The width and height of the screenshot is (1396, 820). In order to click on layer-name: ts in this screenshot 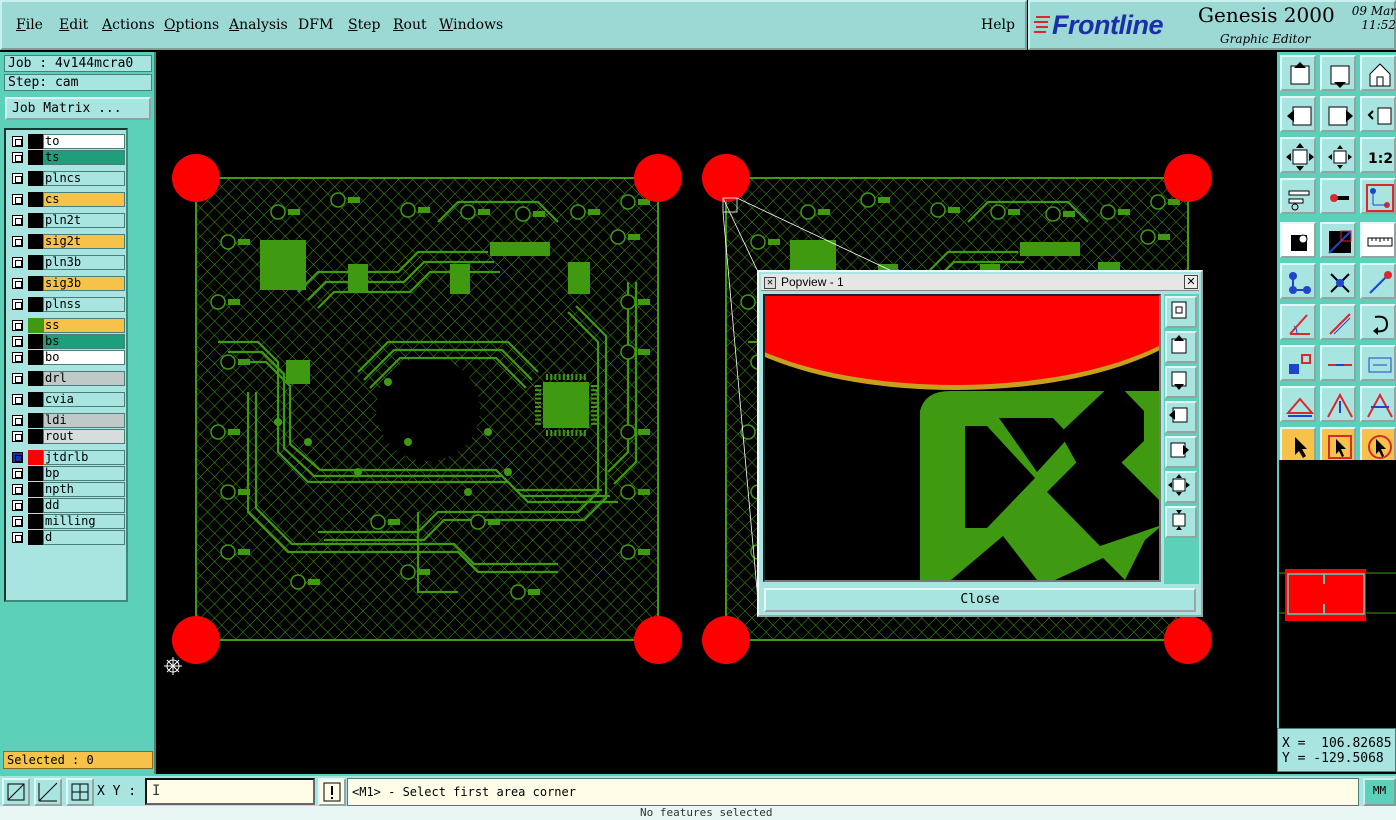, I will do `click(84, 157)`.